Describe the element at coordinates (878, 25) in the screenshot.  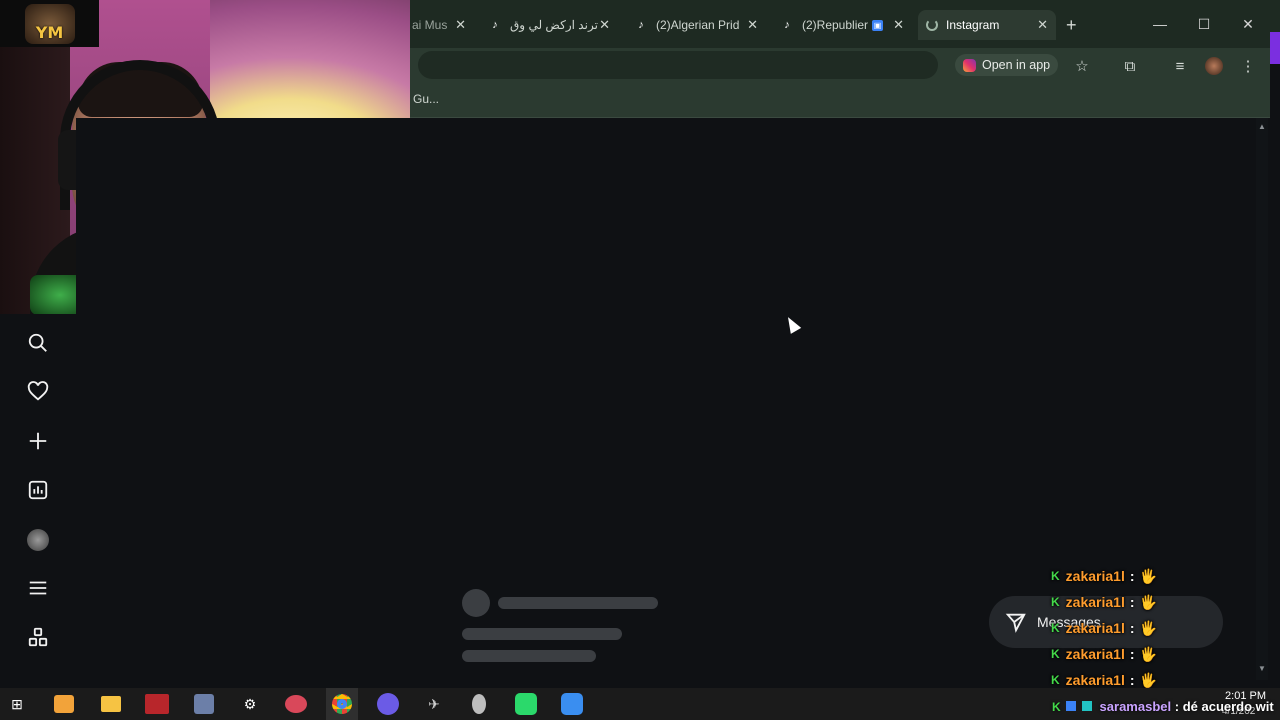
I see `audio-badge-icon: ▣` at that location.